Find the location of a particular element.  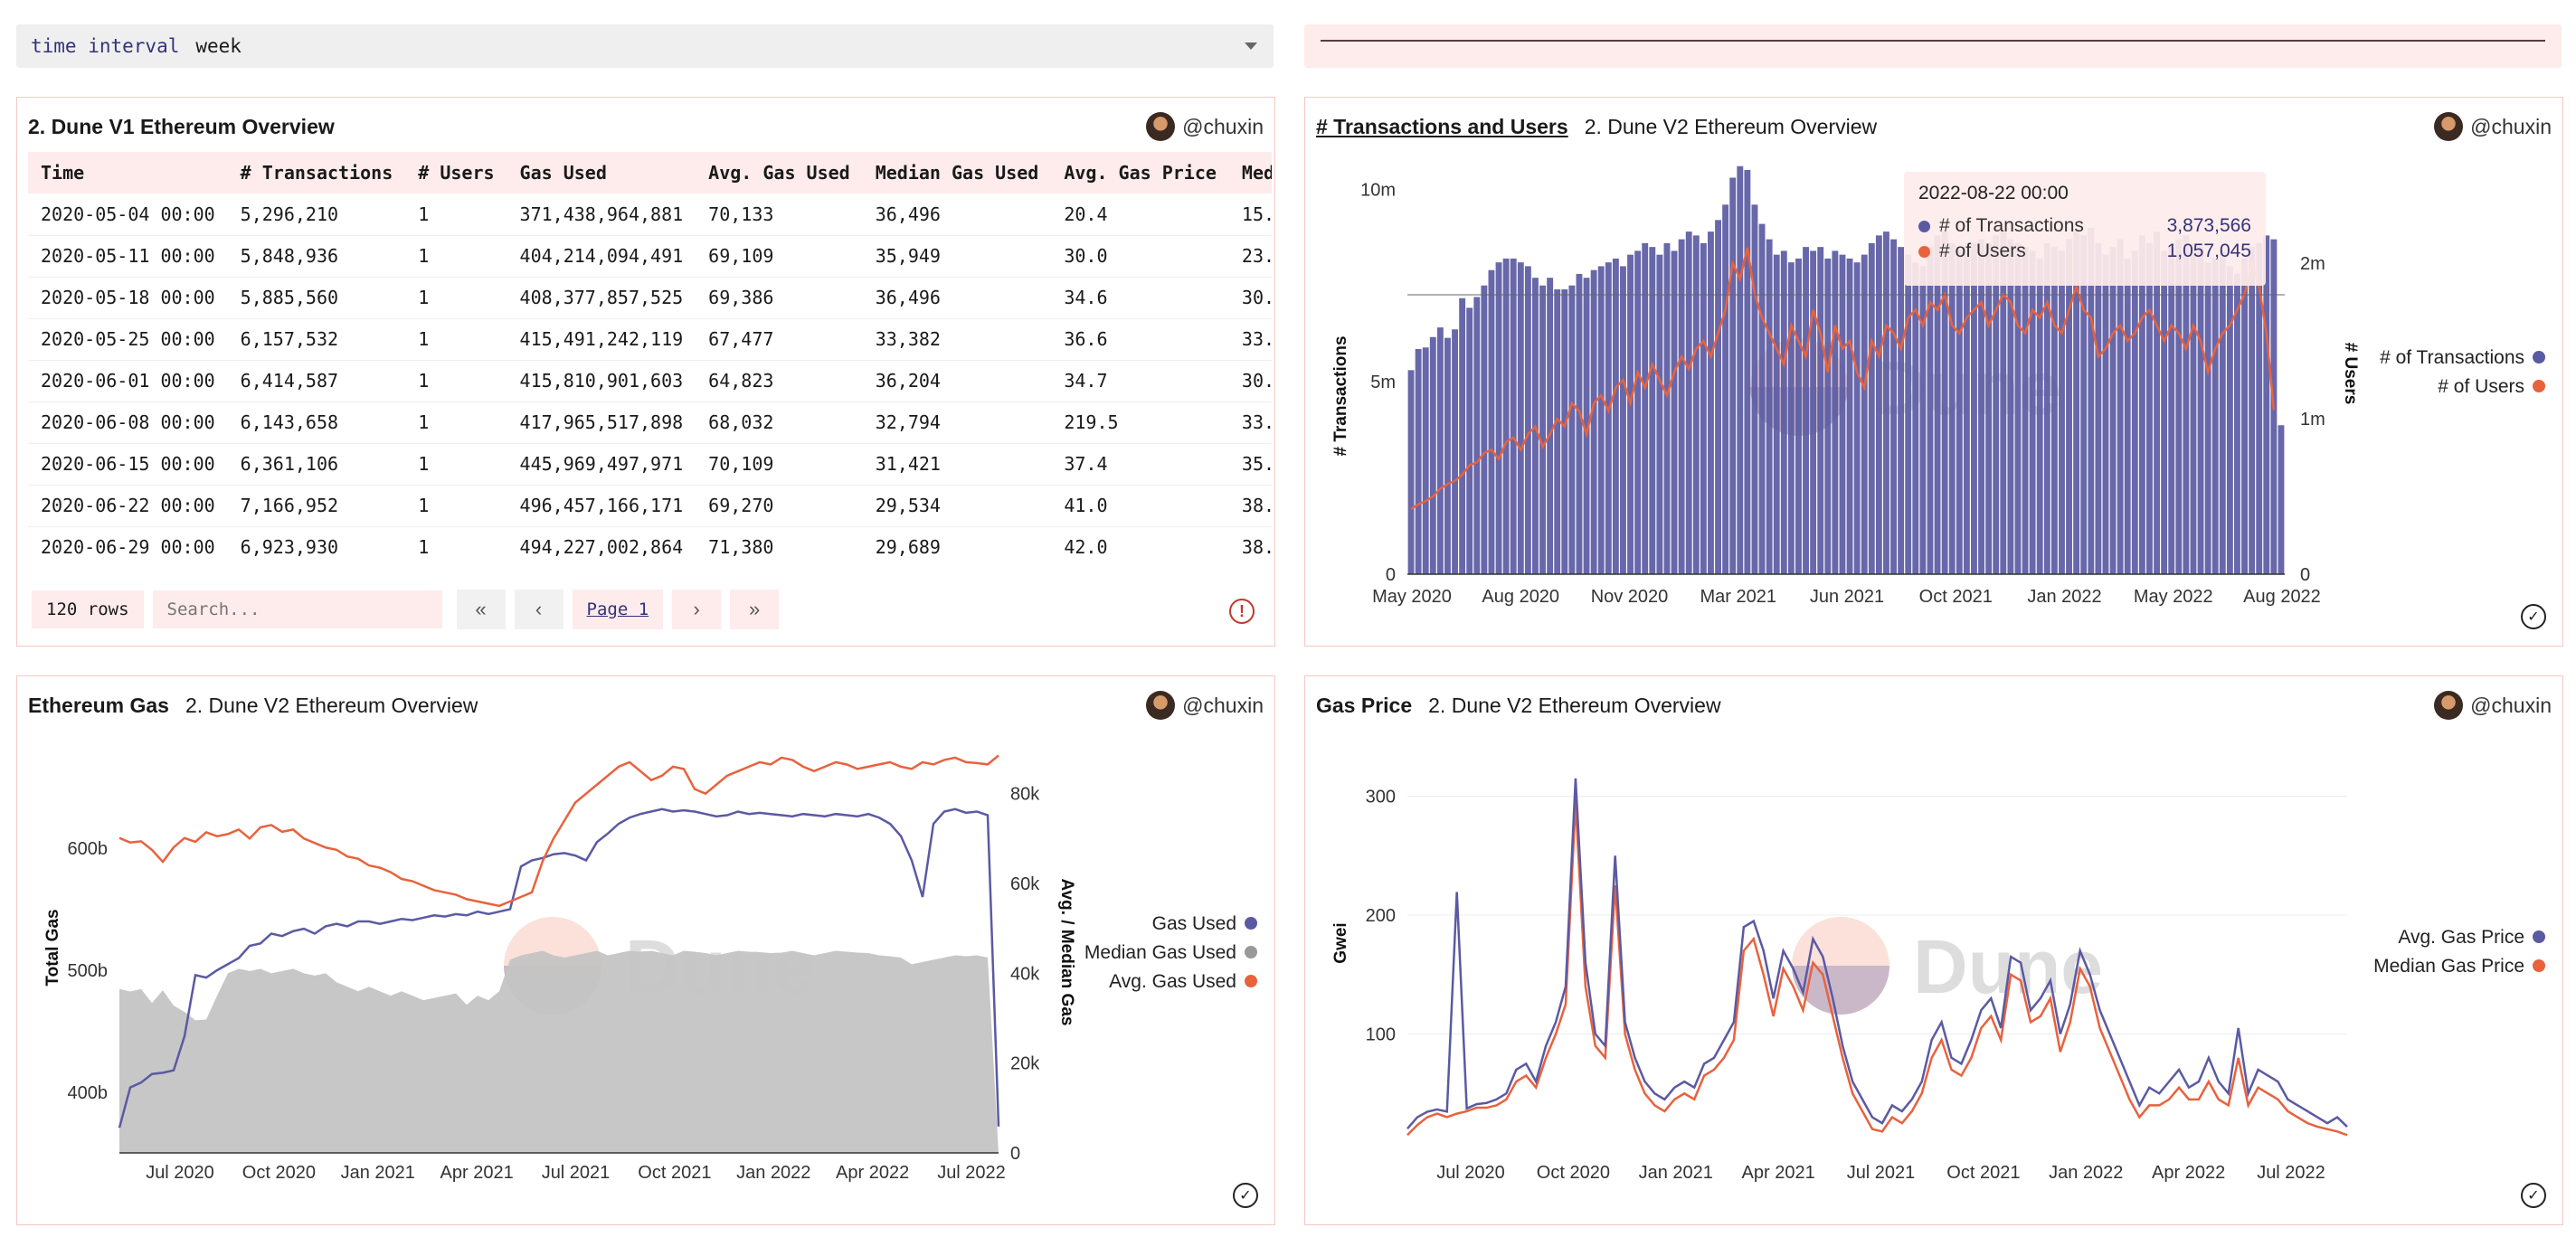

warning-icon: ! is located at coordinates (1242, 612).